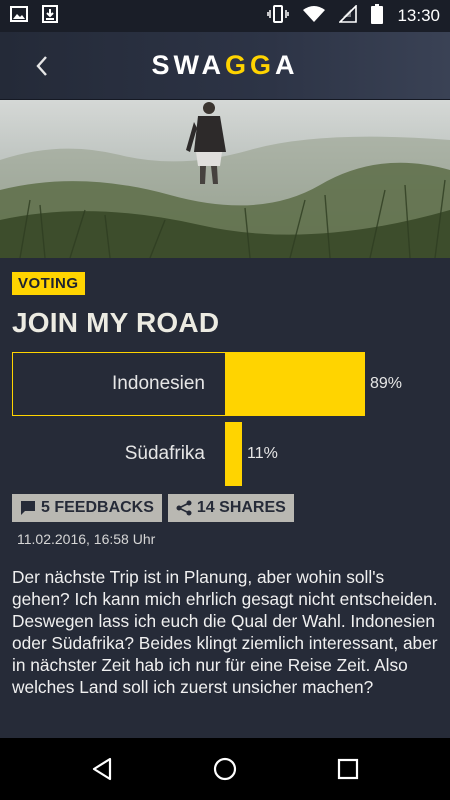 This screenshot has height=800, width=450. I want to click on app-logo: SWAGGA, so click(225, 65).